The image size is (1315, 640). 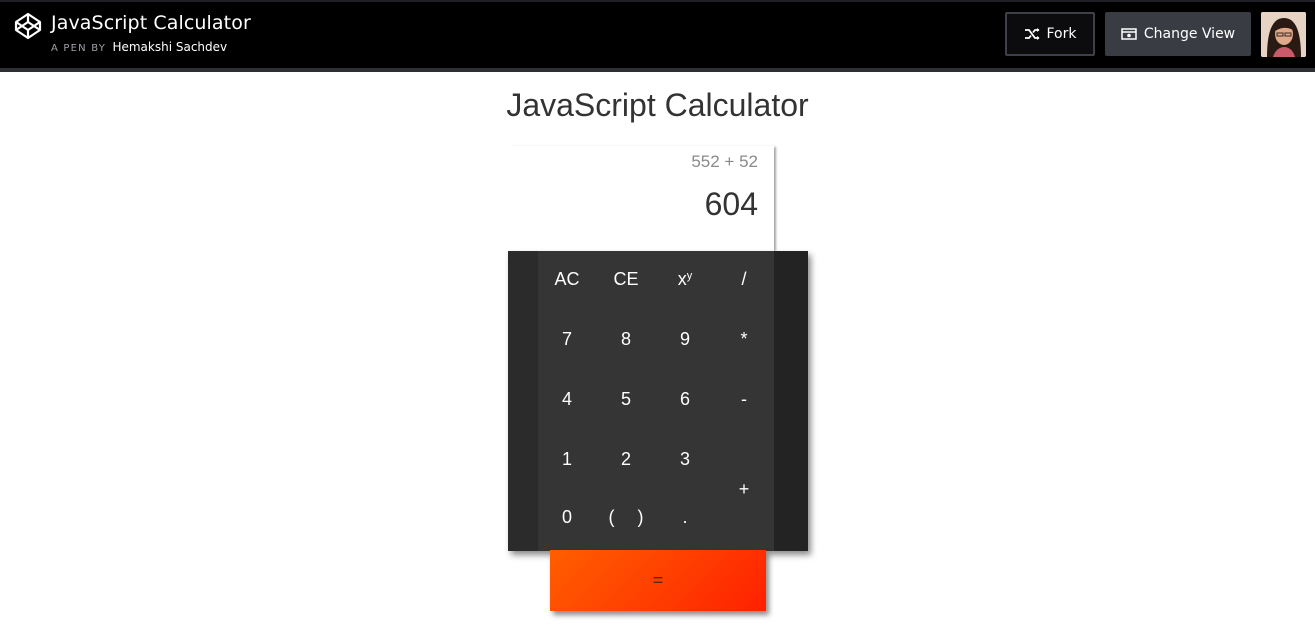 I want to click on expression-display: 552 + 52, so click(x=724, y=161).